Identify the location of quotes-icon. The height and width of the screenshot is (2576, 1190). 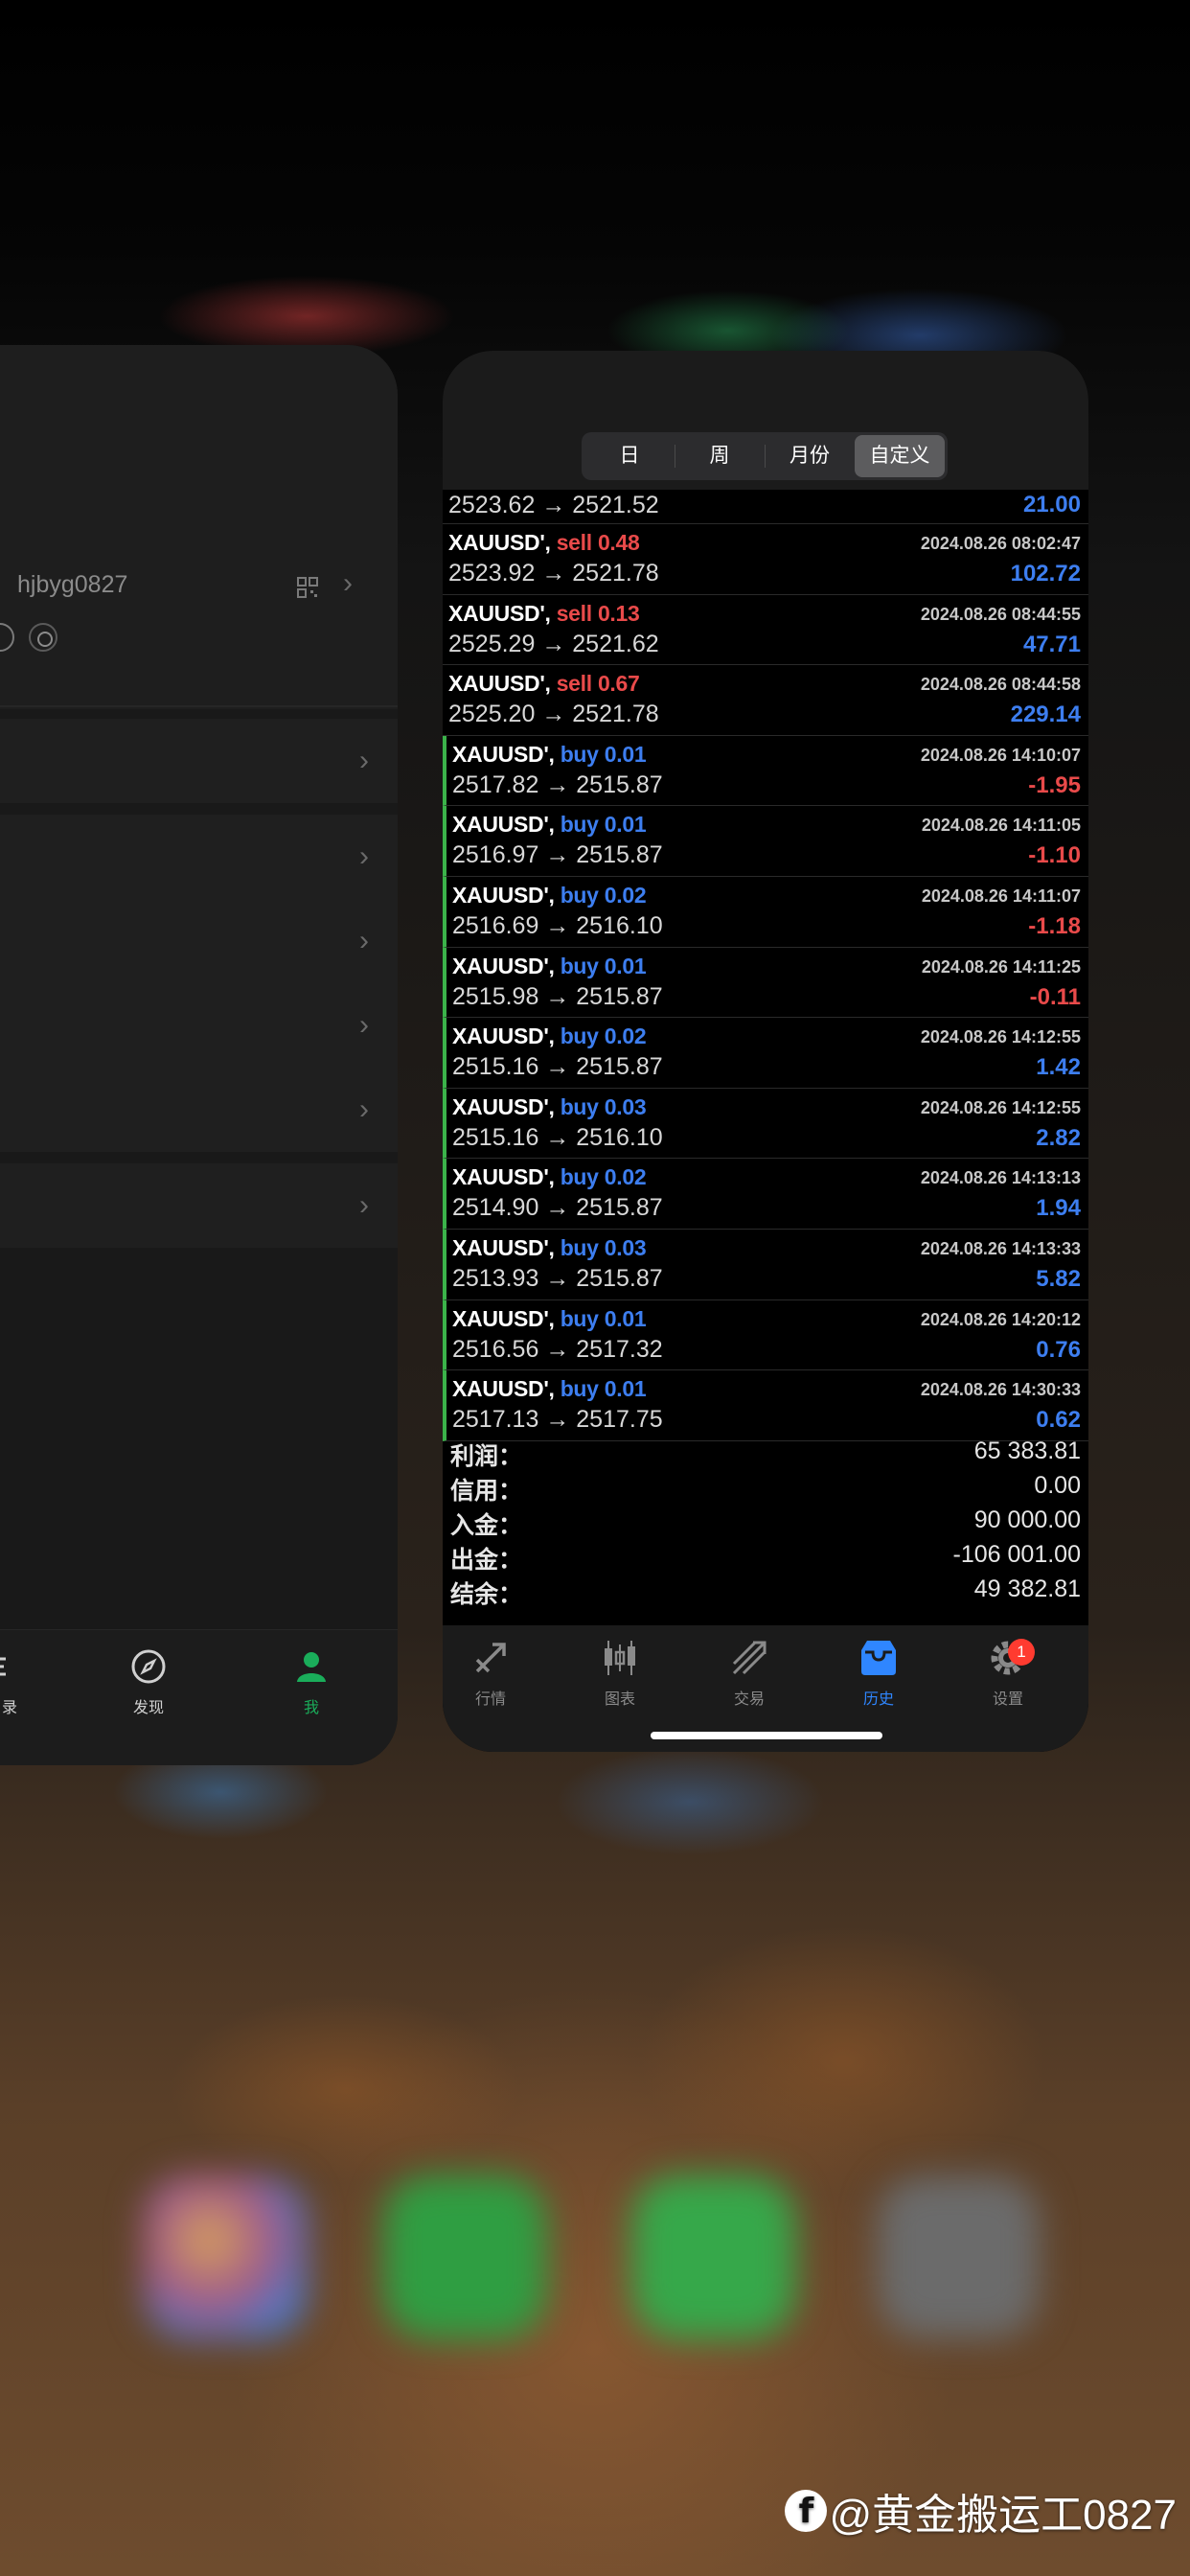
(491, 1658).